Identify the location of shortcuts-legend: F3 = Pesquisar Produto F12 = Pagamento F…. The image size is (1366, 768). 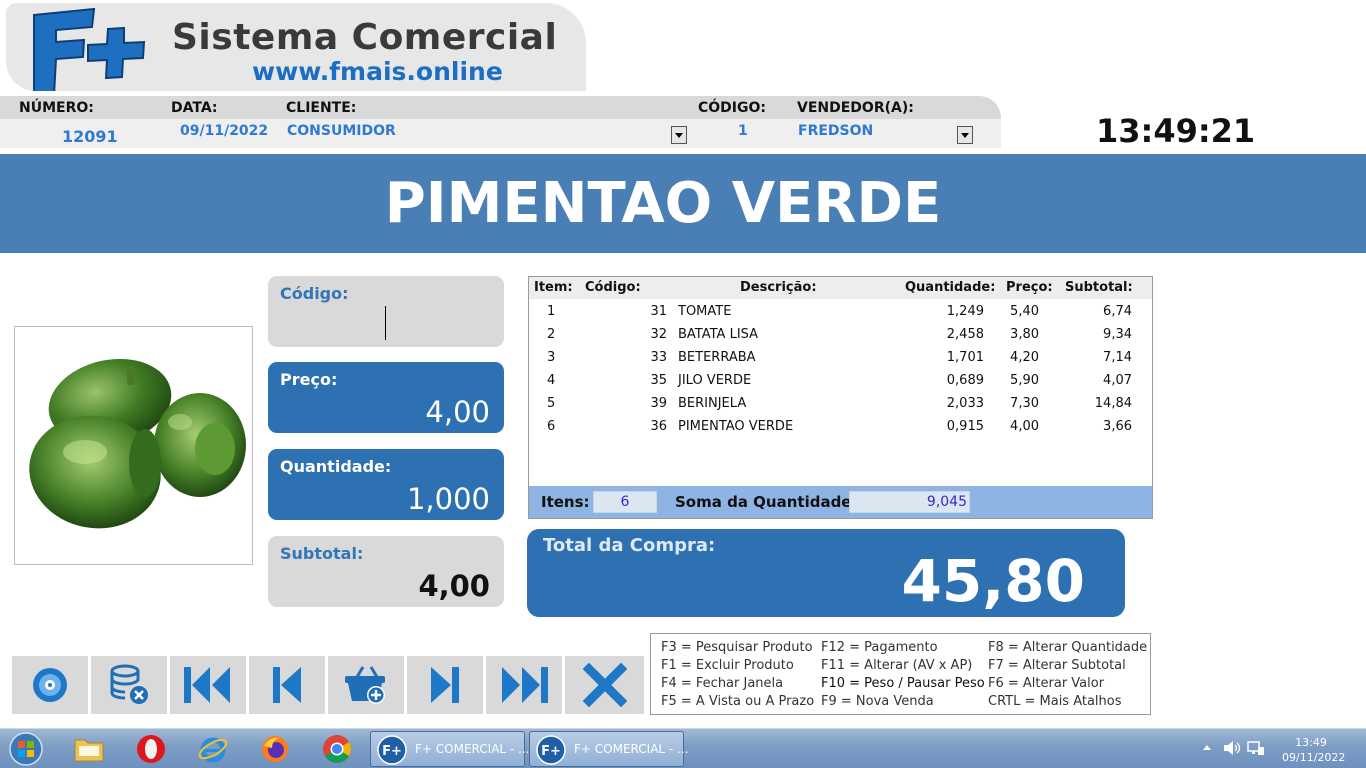
(900, 674).